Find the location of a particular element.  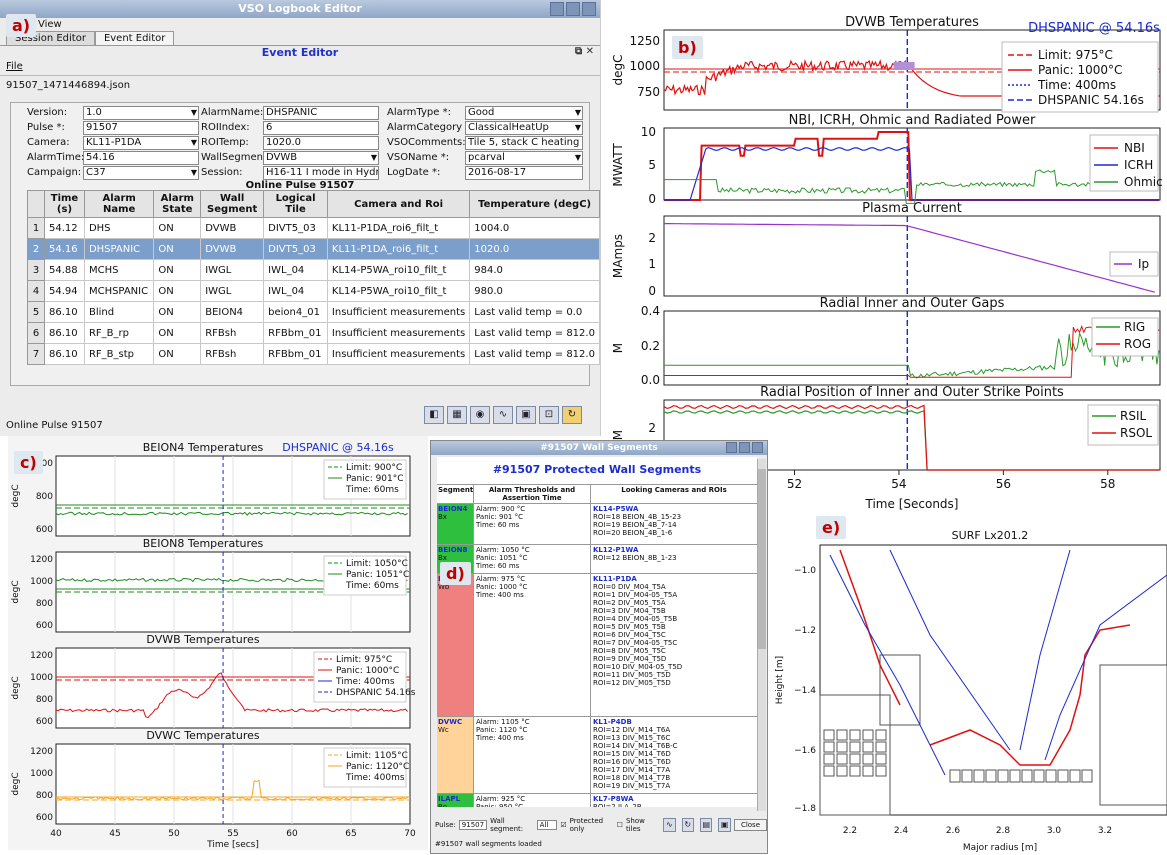

col-logical-tile: Logical Tile is located at coordinates (295, 204).